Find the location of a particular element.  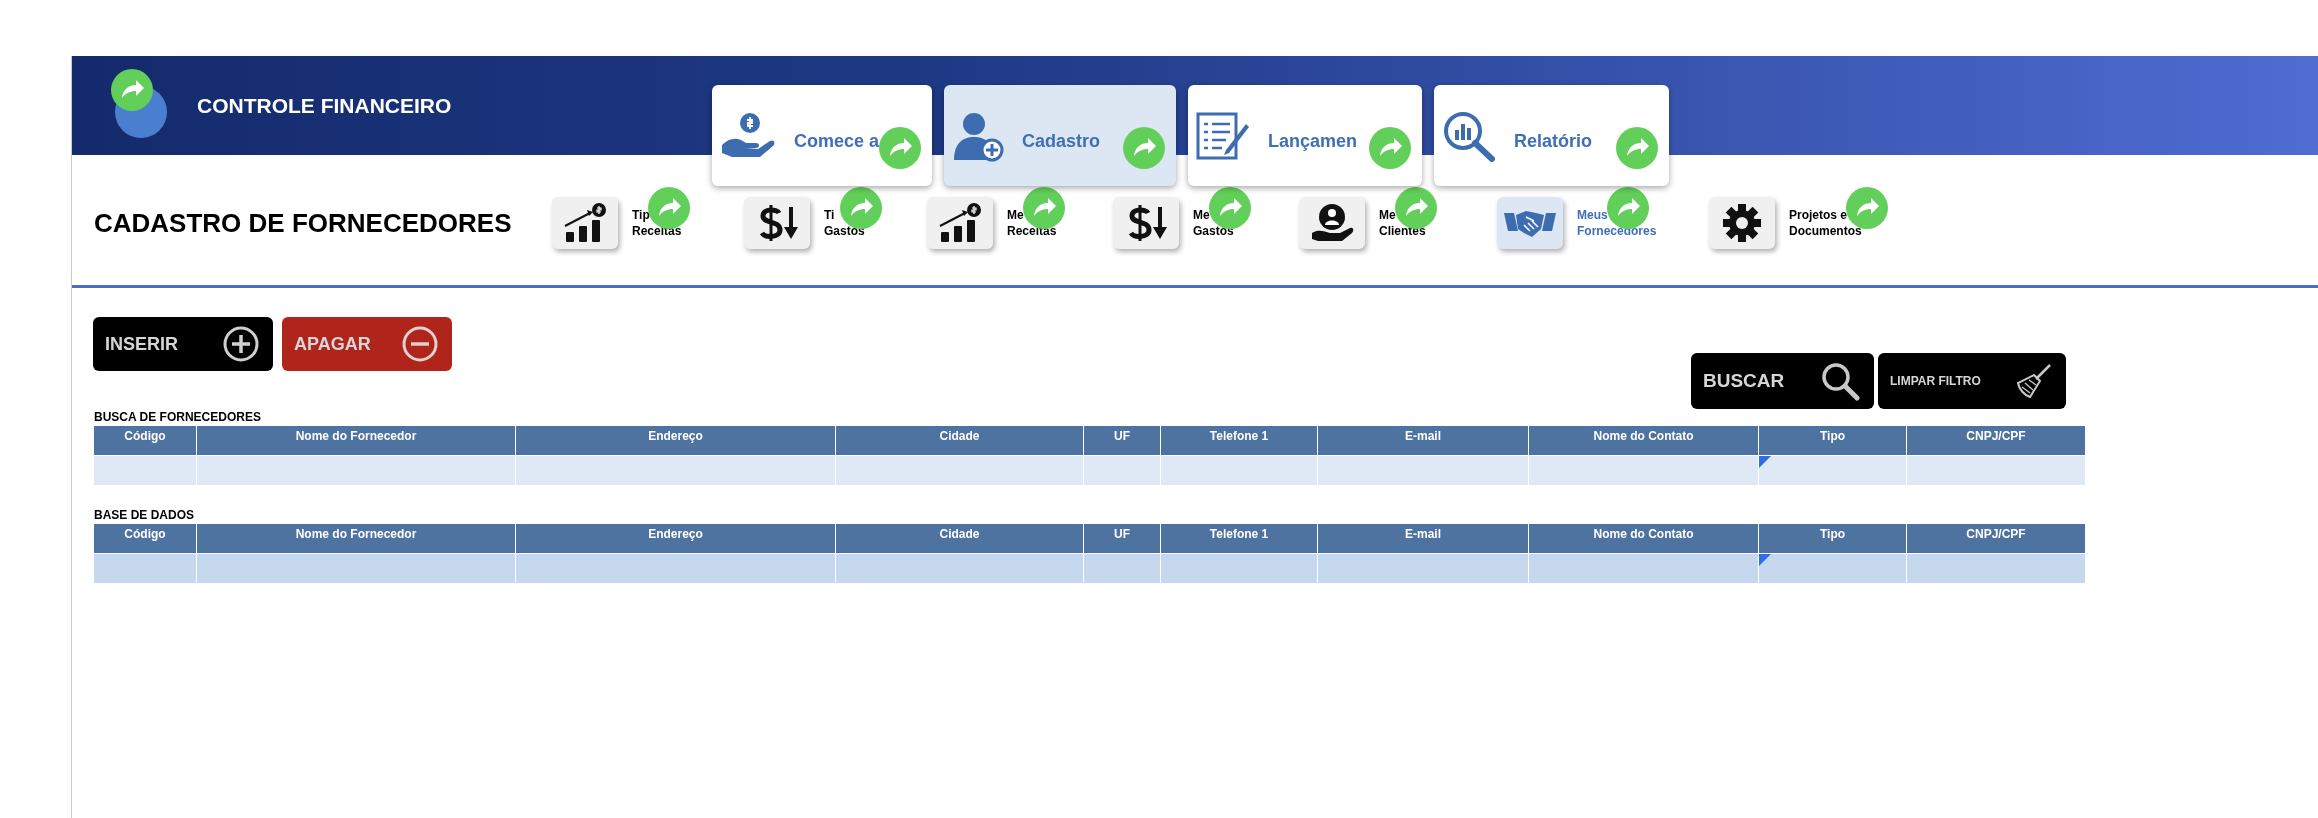

hand-person-icon is located at coordinates (1332, 223).